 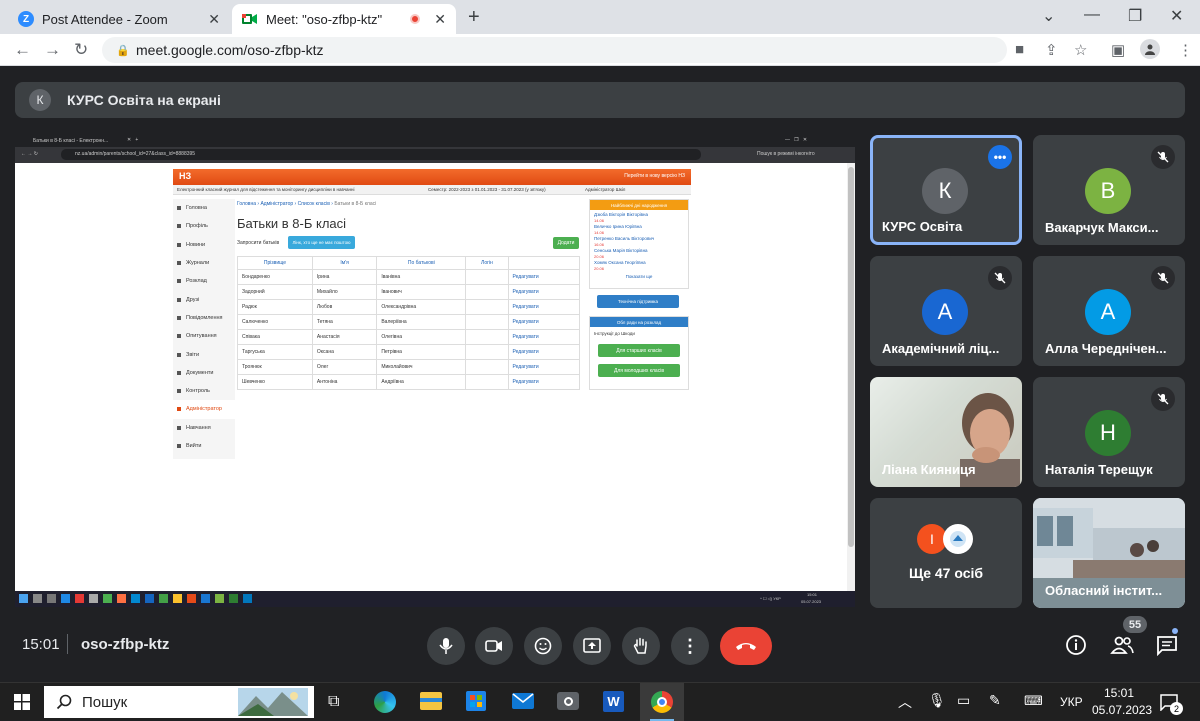 I want to click on sidebar-icon: ▣, so click(x=1118, y=50).